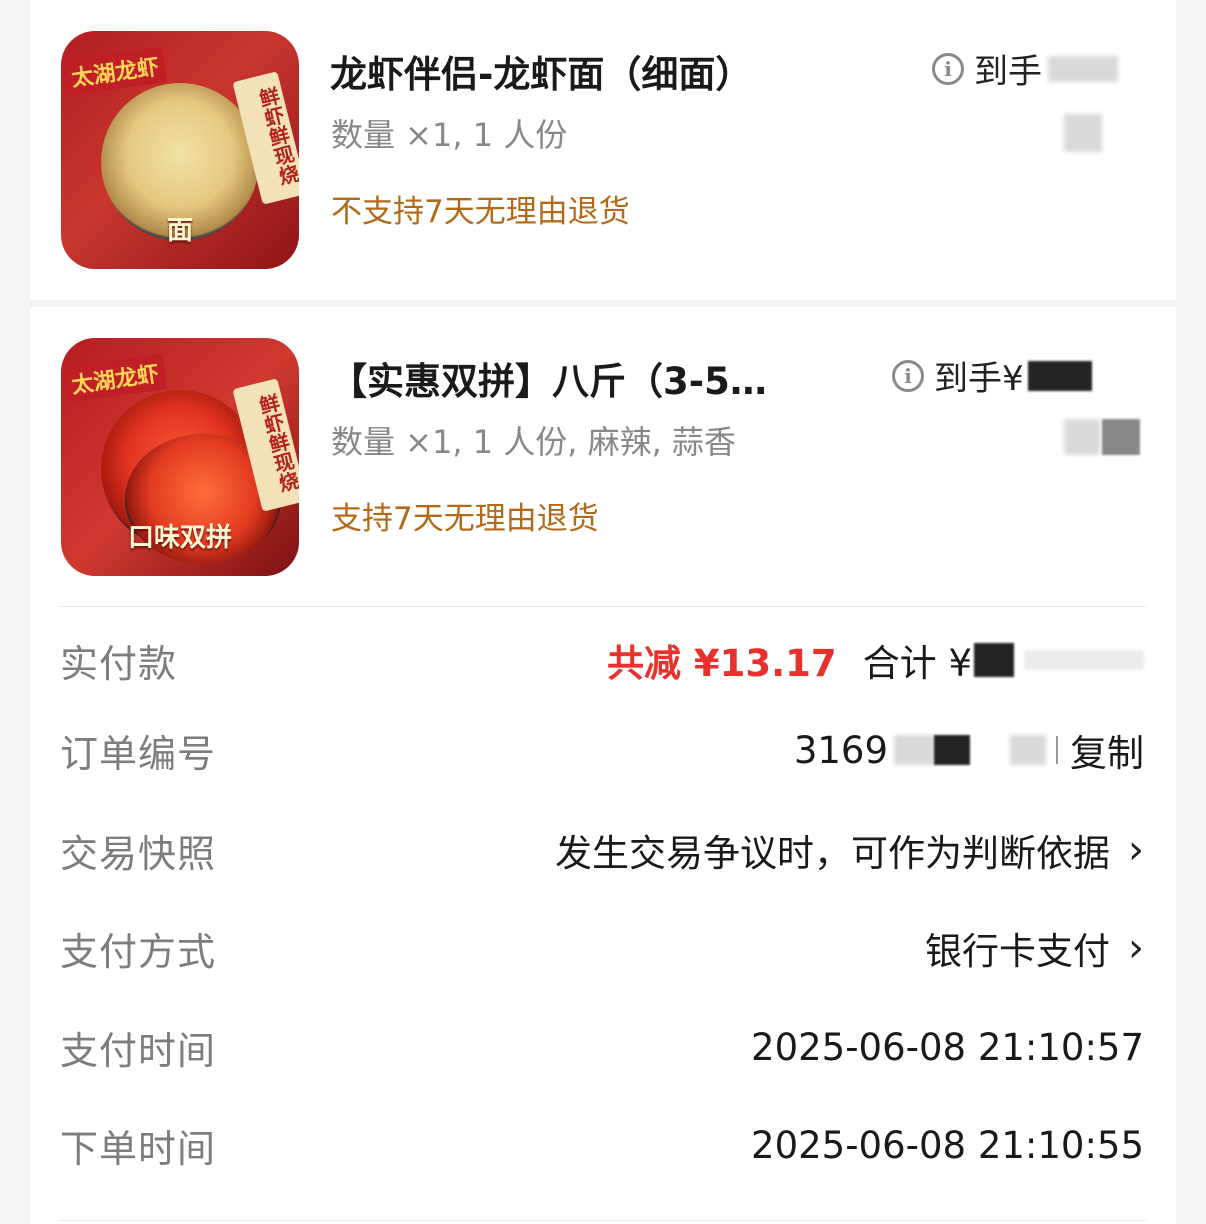  What do you see at coordinates (138, 1148) in the screenshot?
I see `order-time-label: 下单时间` at bounding box center [138, 1148].